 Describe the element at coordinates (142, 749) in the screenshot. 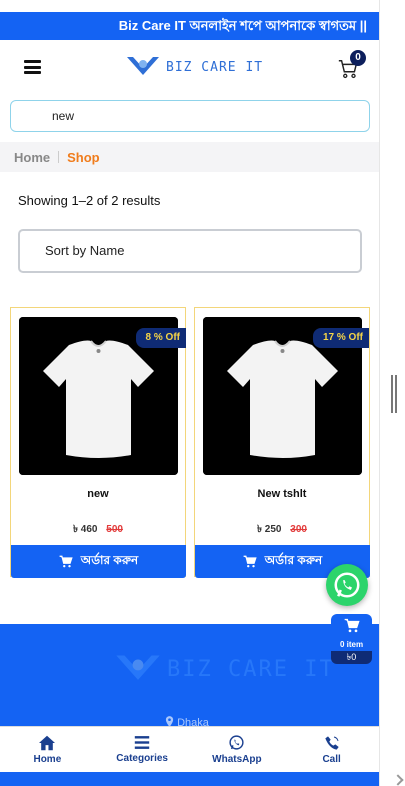

I see `nav-categories: Categories` at that location.